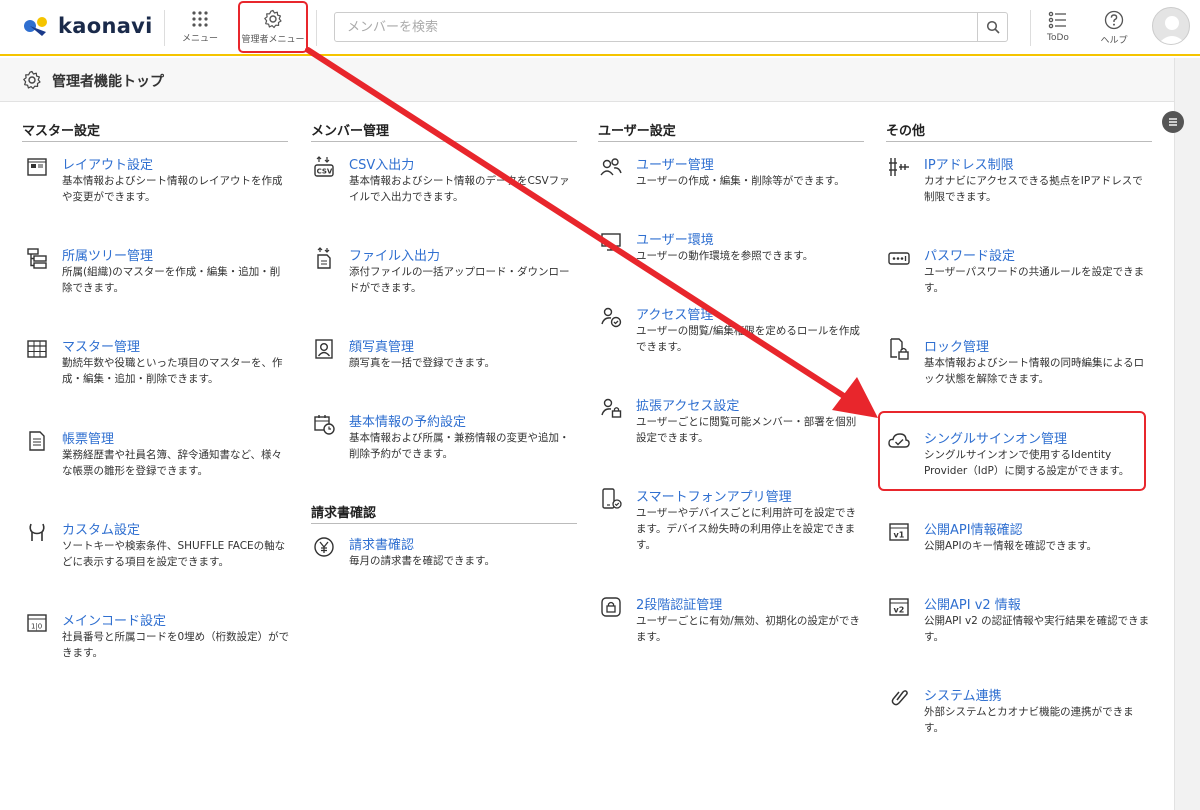 This screenshot has width=1200, height=810. What do you see at coordinates (1033, 189) in the screenshot?
I see `menu-item-desc: カオナビにアクセスできる拠点をIPアドレスで制限できます。` at bounding box center [1033, 189].